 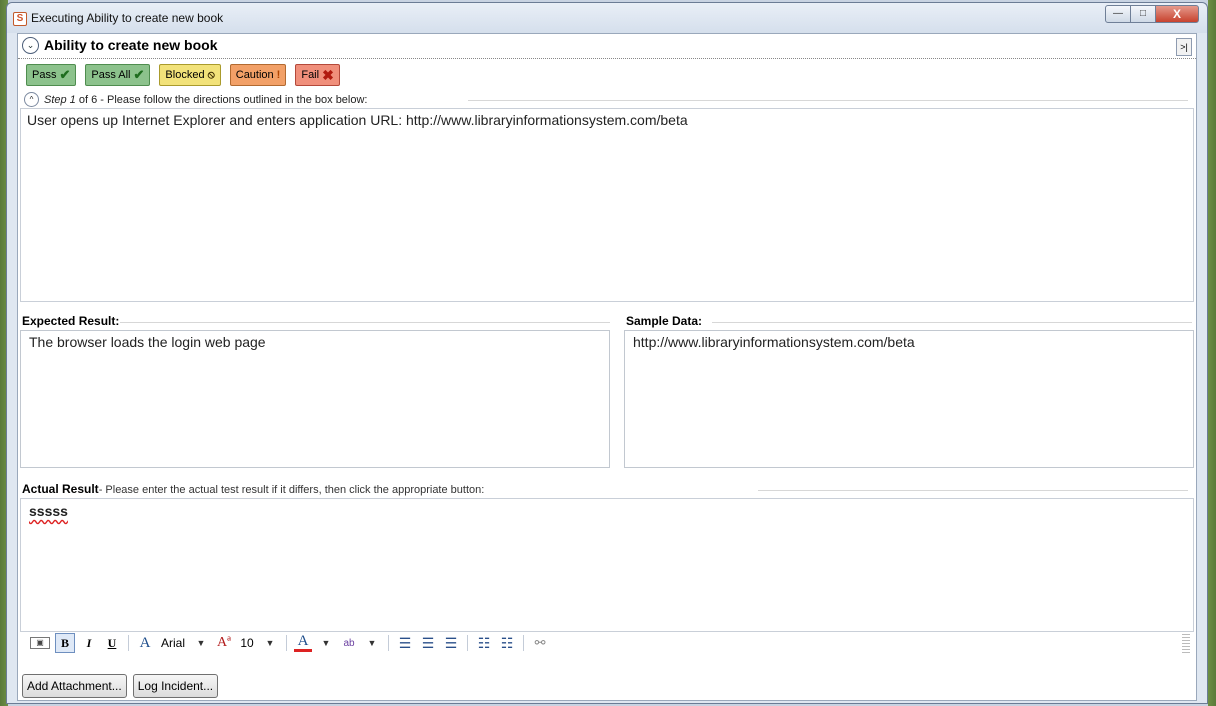 What do you see at coordinates (145, 642) in the screenshot?
I see `font-icon: A` at bounding box center [145, 642].